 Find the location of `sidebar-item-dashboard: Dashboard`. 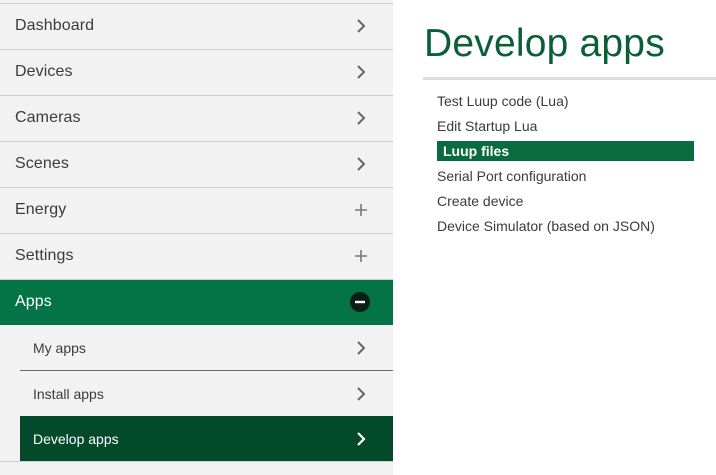

sidebar-item-dashboard: Dashboard is located at coordinates (196, 27).